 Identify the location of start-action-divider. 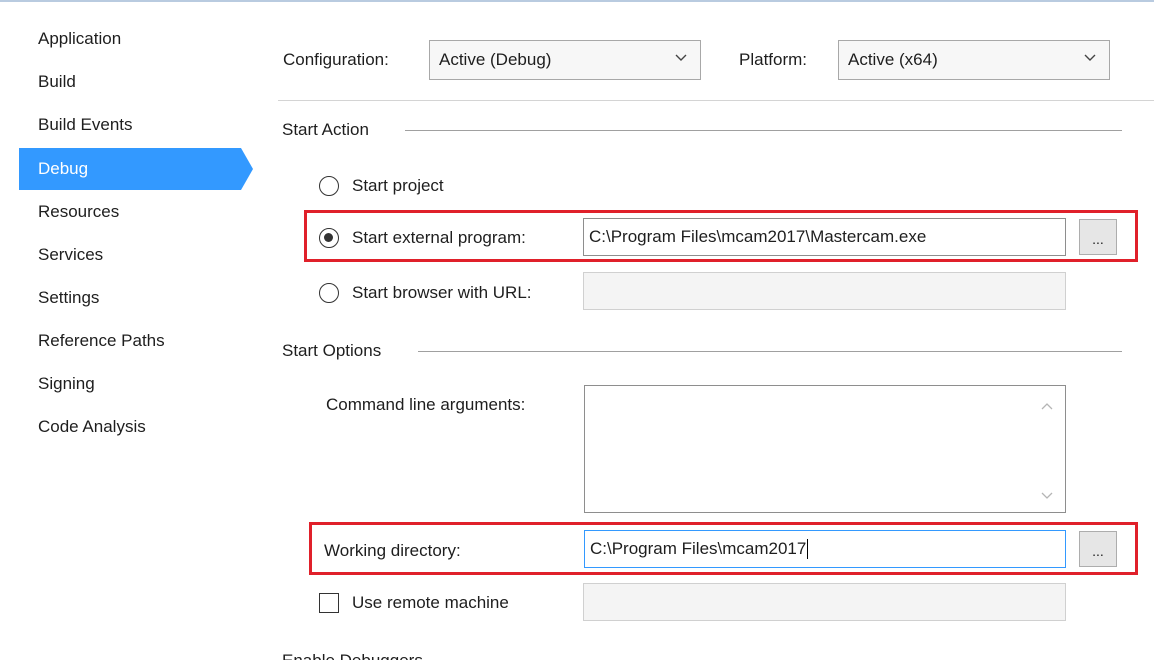
(763, 130).